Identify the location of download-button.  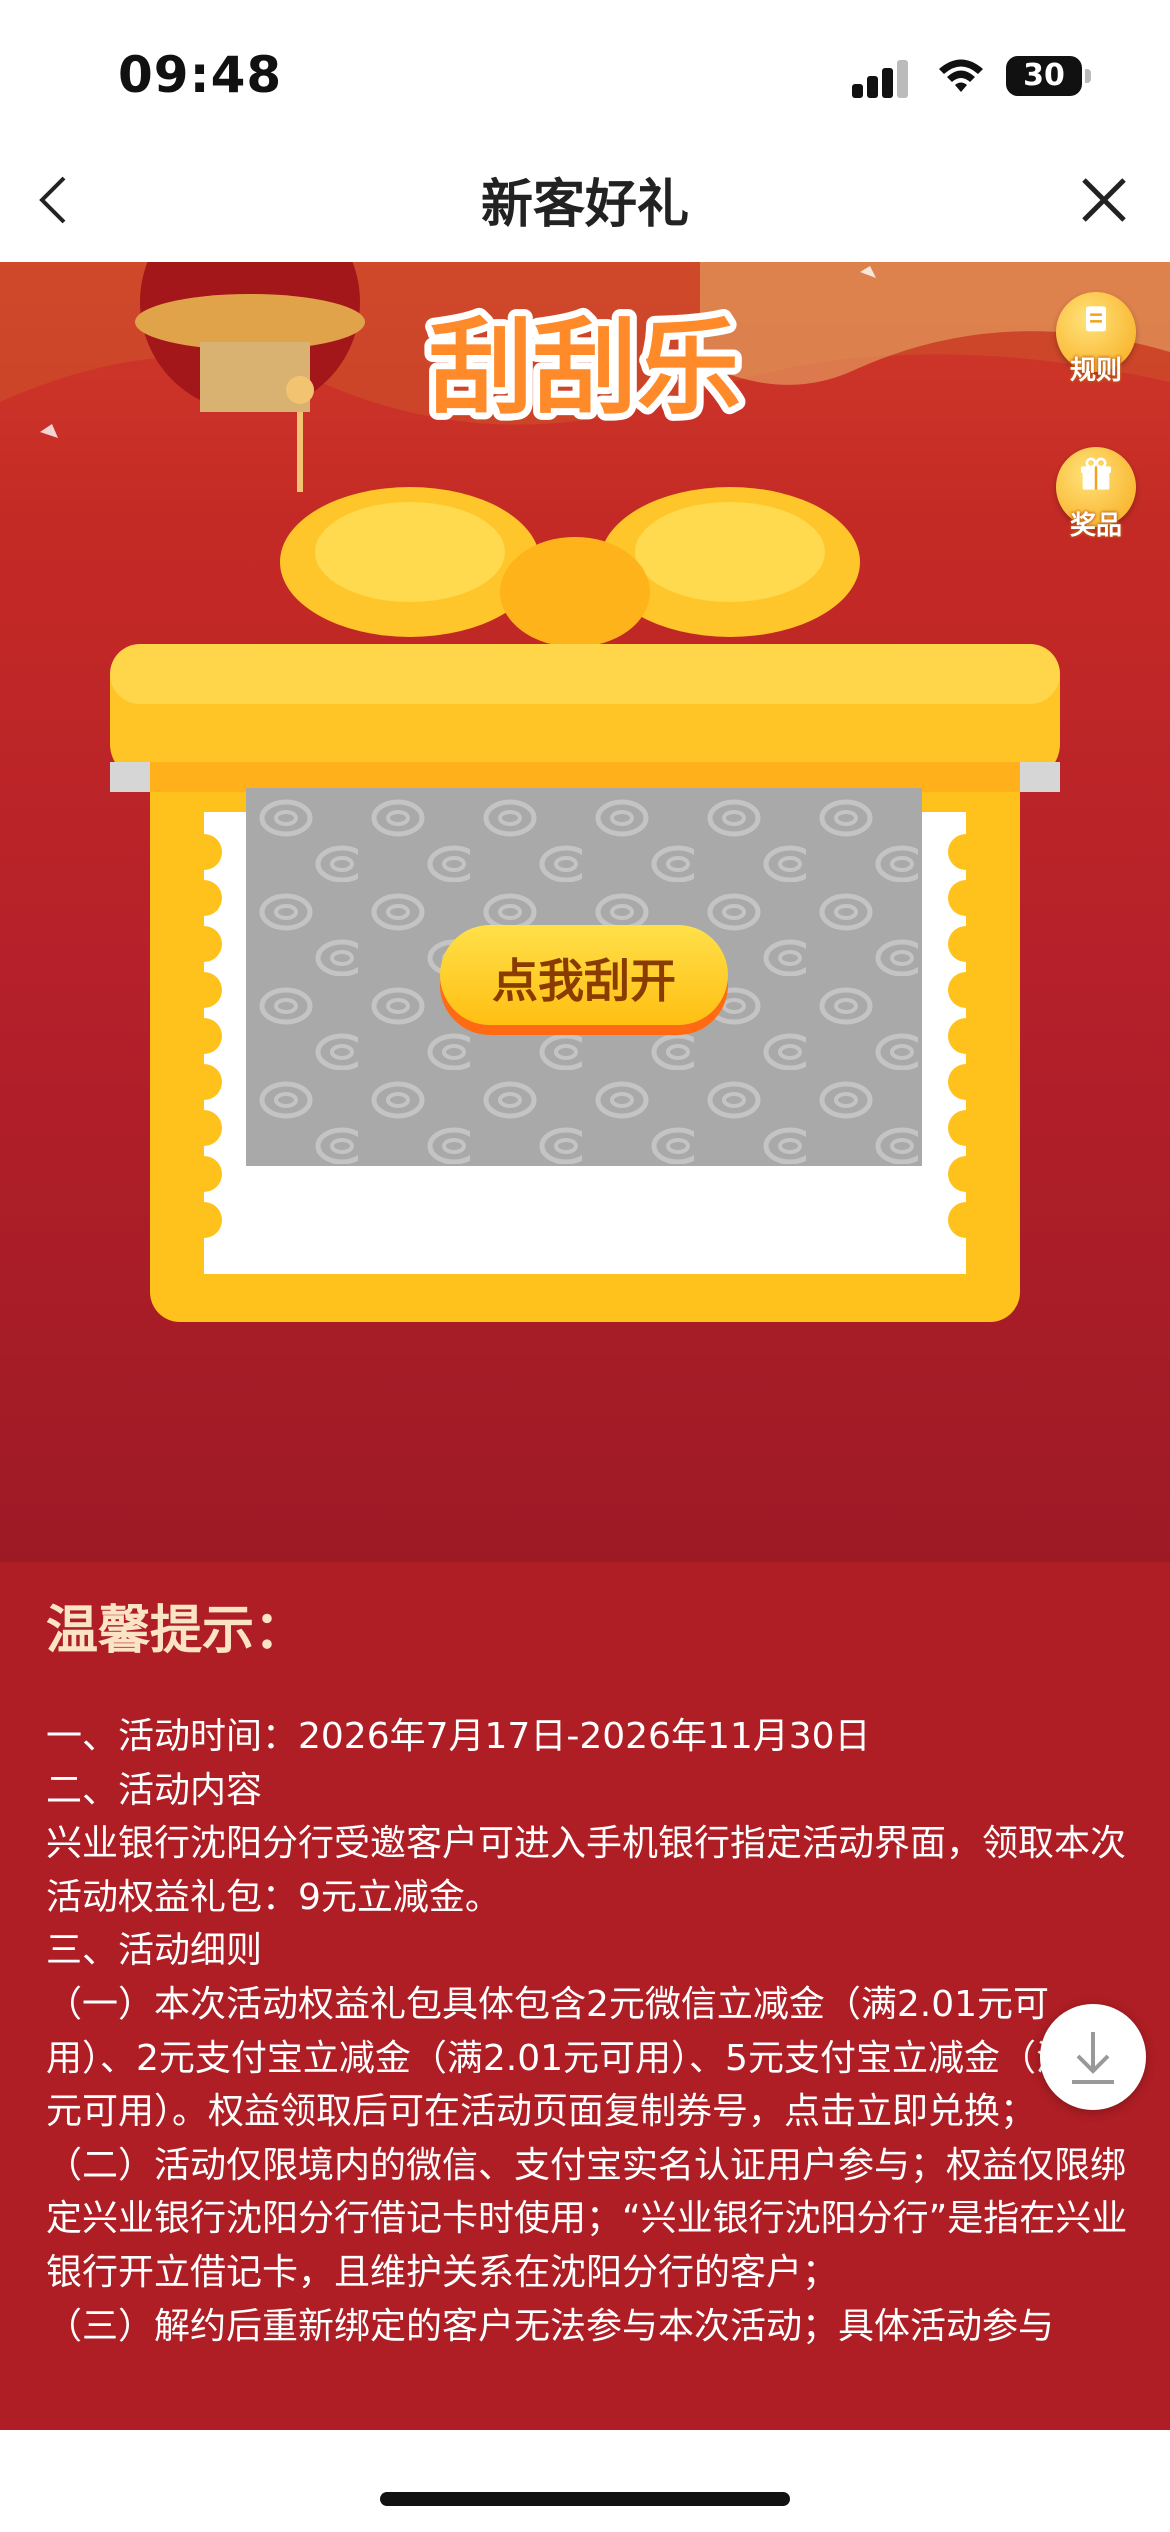
(1093, 2057).